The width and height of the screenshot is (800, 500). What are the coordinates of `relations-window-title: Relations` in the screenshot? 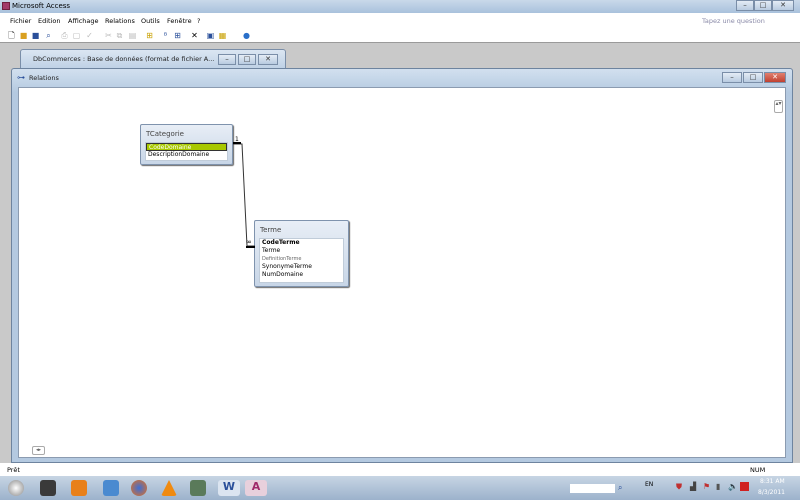 It's located at (44, 78).